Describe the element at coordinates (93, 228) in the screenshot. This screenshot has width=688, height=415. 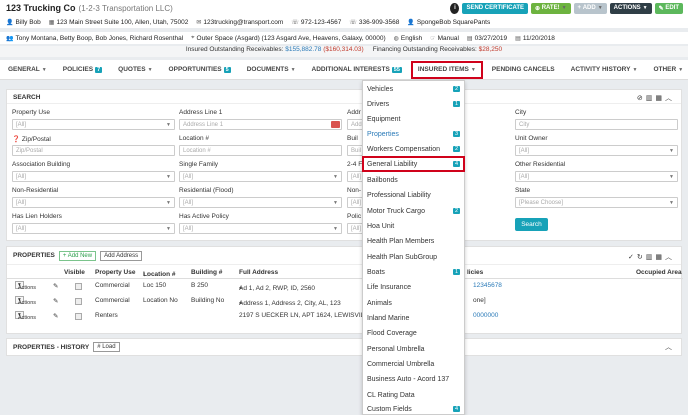
I see `lien-holders-select: [All] ▼` at that location.